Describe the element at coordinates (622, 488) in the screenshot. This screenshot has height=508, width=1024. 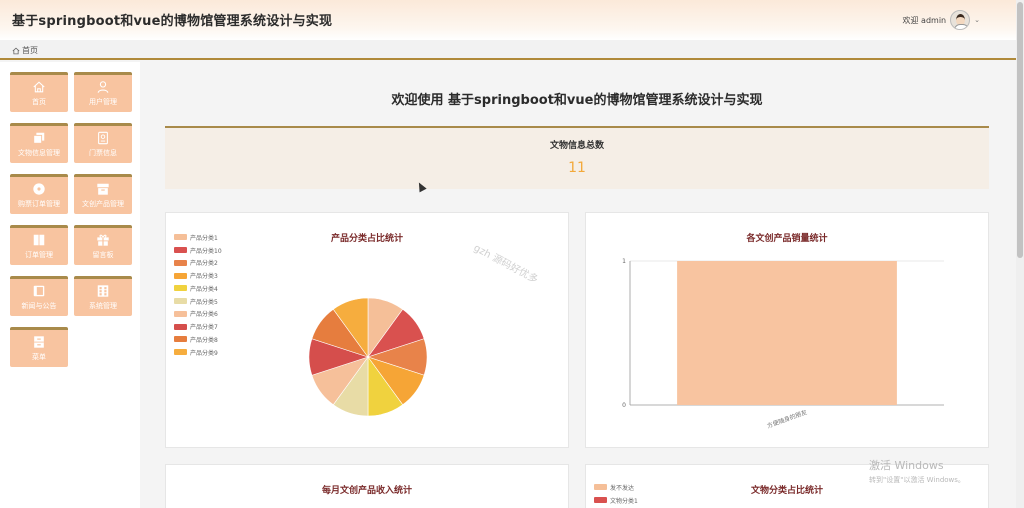
I see `legend-label: 发不发达` at that location.